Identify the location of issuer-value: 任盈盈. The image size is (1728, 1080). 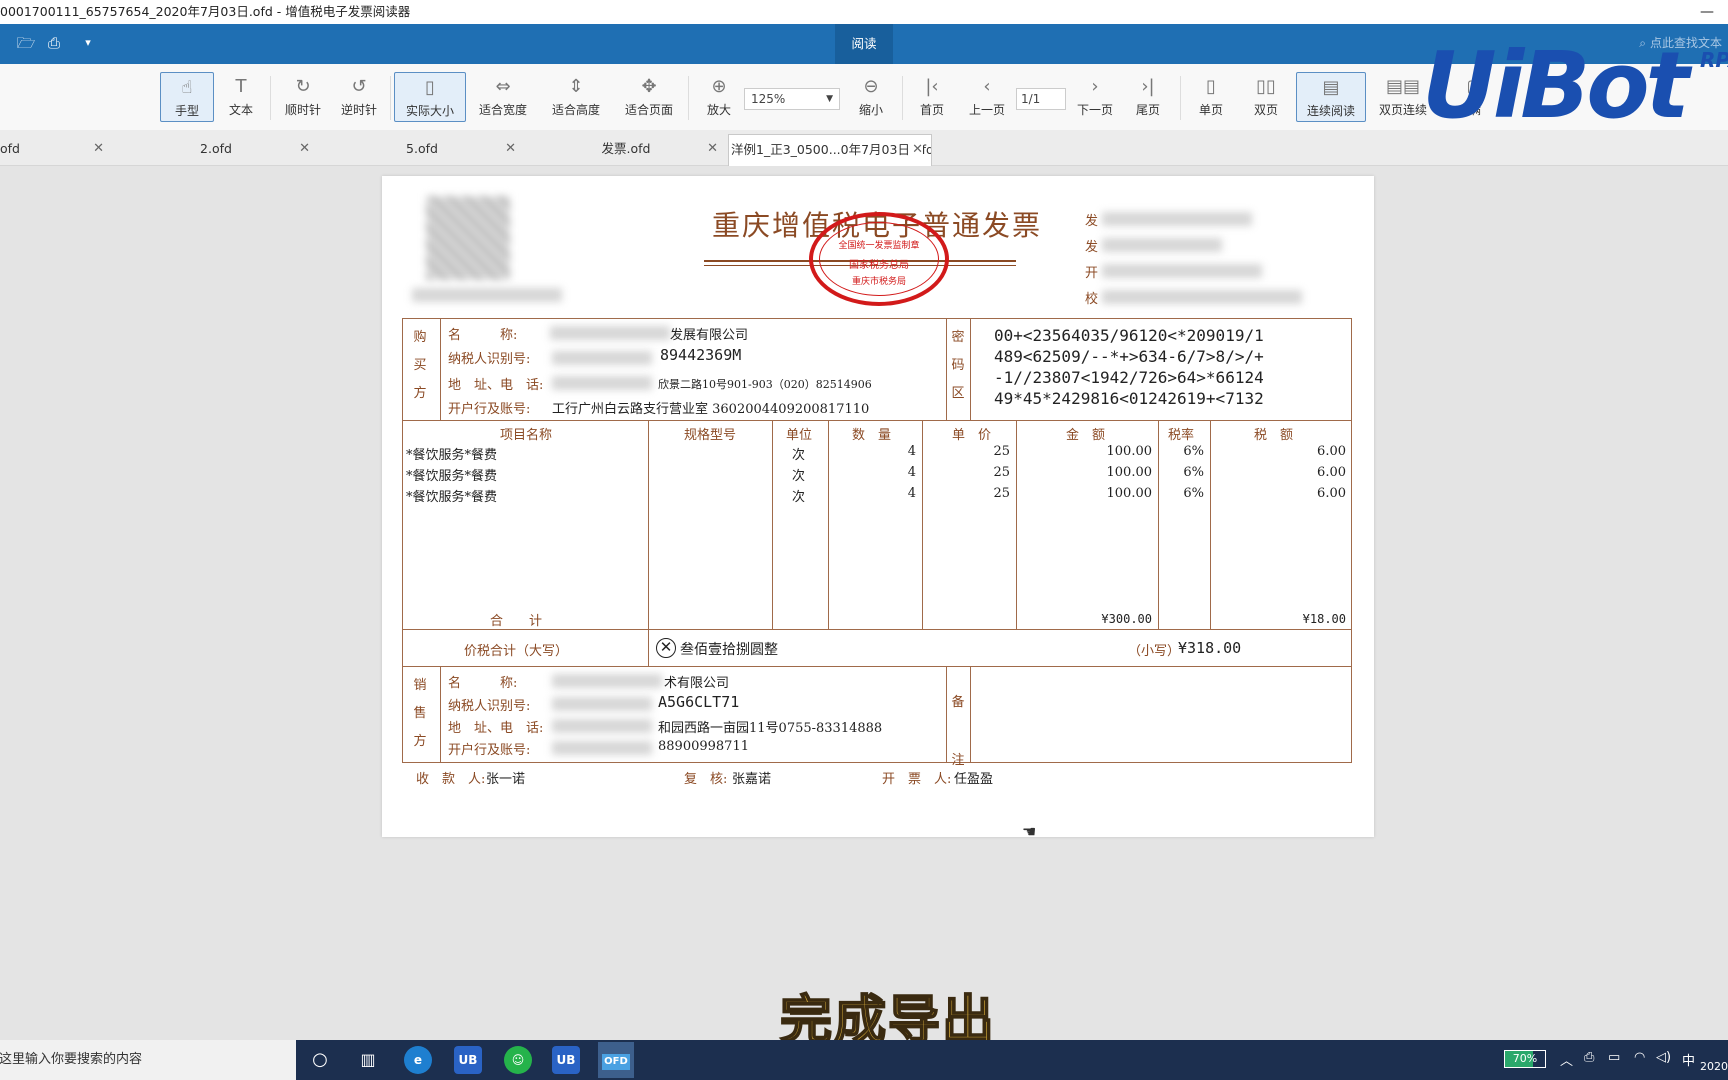
(974, 779).